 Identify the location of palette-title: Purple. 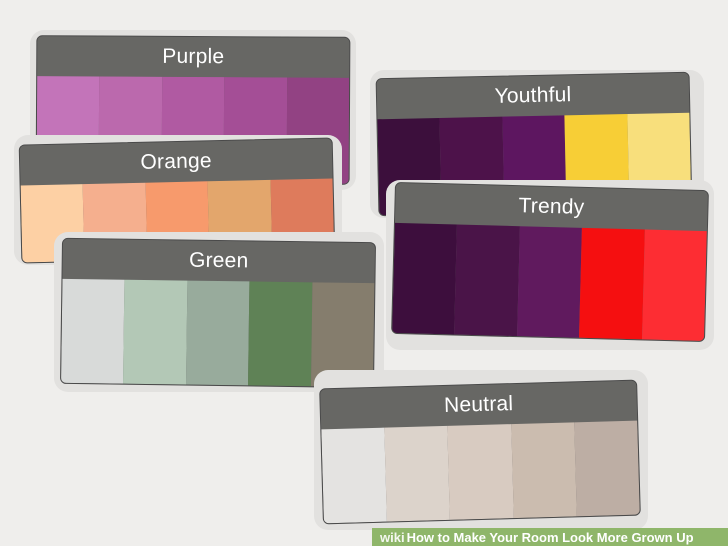
(193, 57).